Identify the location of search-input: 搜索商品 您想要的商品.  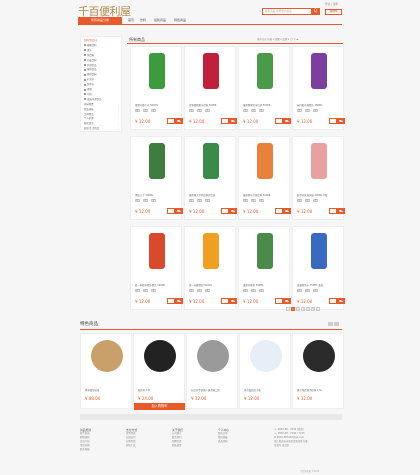
(287, 11).